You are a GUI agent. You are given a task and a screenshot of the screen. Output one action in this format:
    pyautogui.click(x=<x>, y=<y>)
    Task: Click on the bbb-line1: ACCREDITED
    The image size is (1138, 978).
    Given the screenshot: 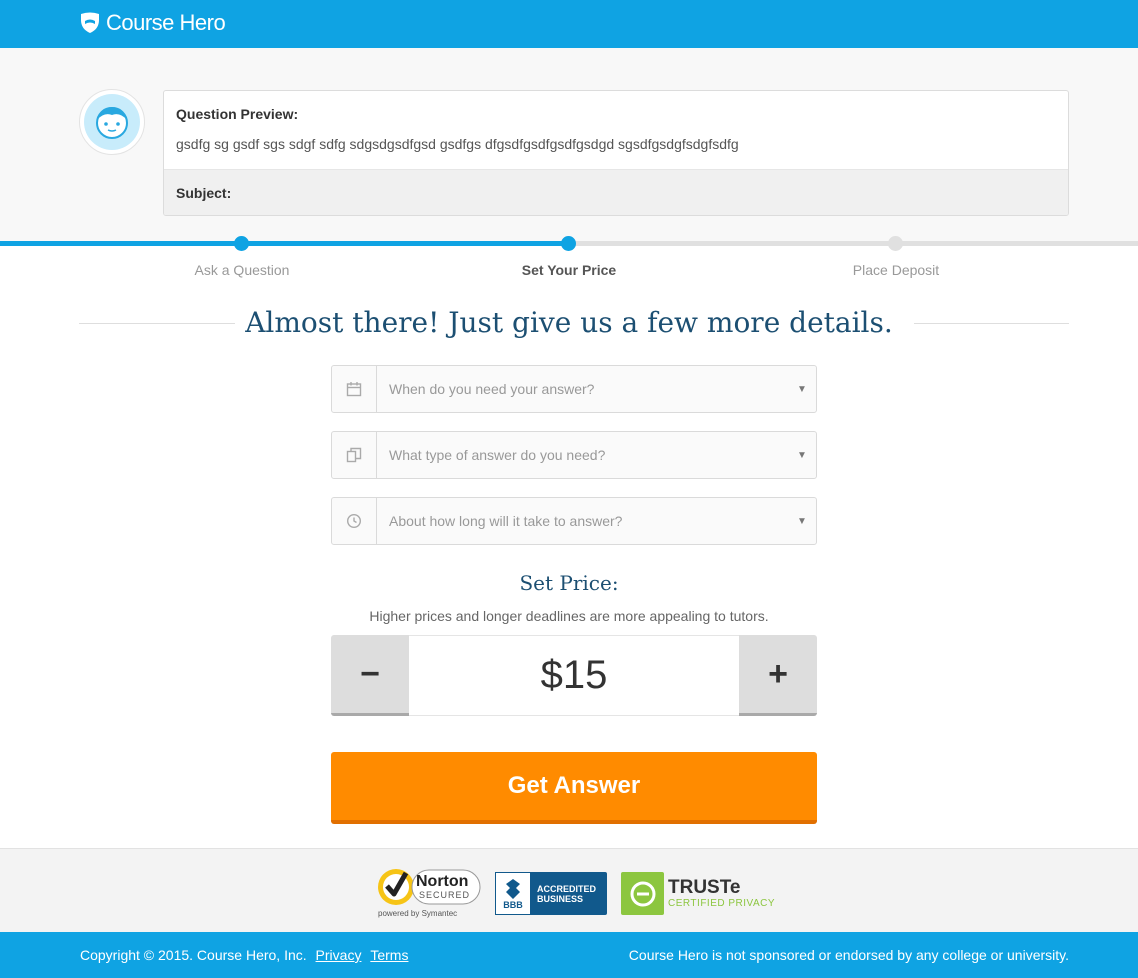 What is the action you would take?
    pyautogui.click(x=567, y=888)
    